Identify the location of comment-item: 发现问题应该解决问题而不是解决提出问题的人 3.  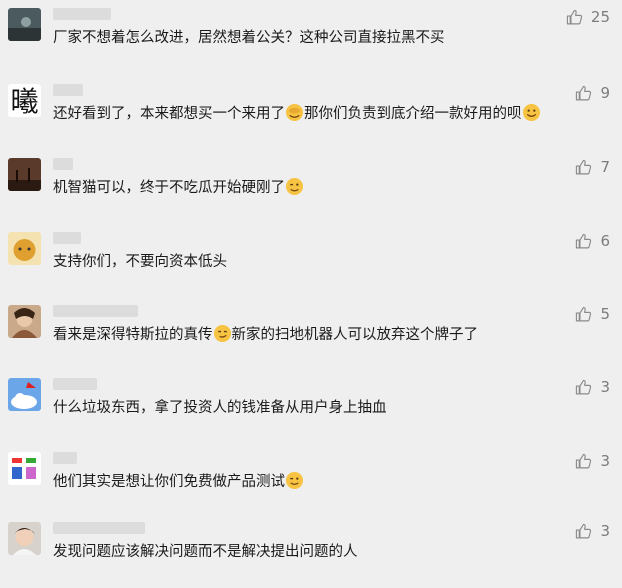
(311, 552).